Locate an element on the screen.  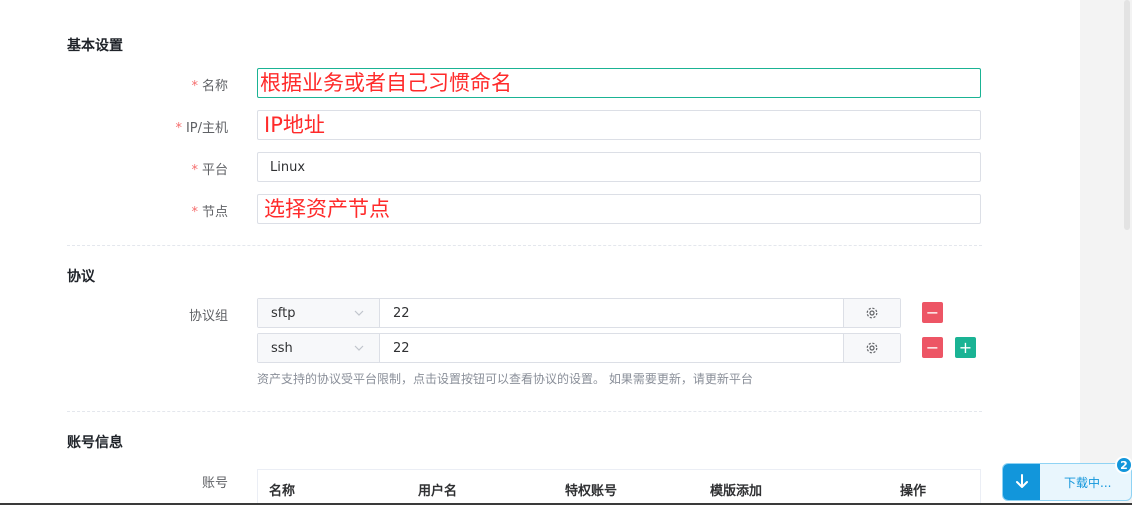
protocol-select-value: sftp is located at coordinates (283, 313).